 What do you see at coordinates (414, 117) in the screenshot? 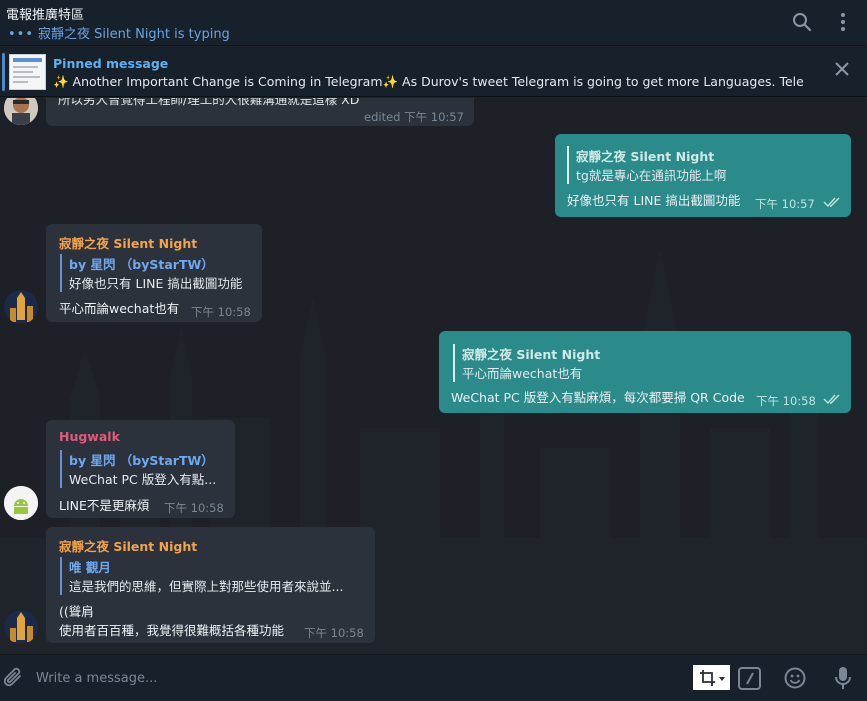
I see `message-time: edited 下午 10:57` at bounding box center [414, 117].